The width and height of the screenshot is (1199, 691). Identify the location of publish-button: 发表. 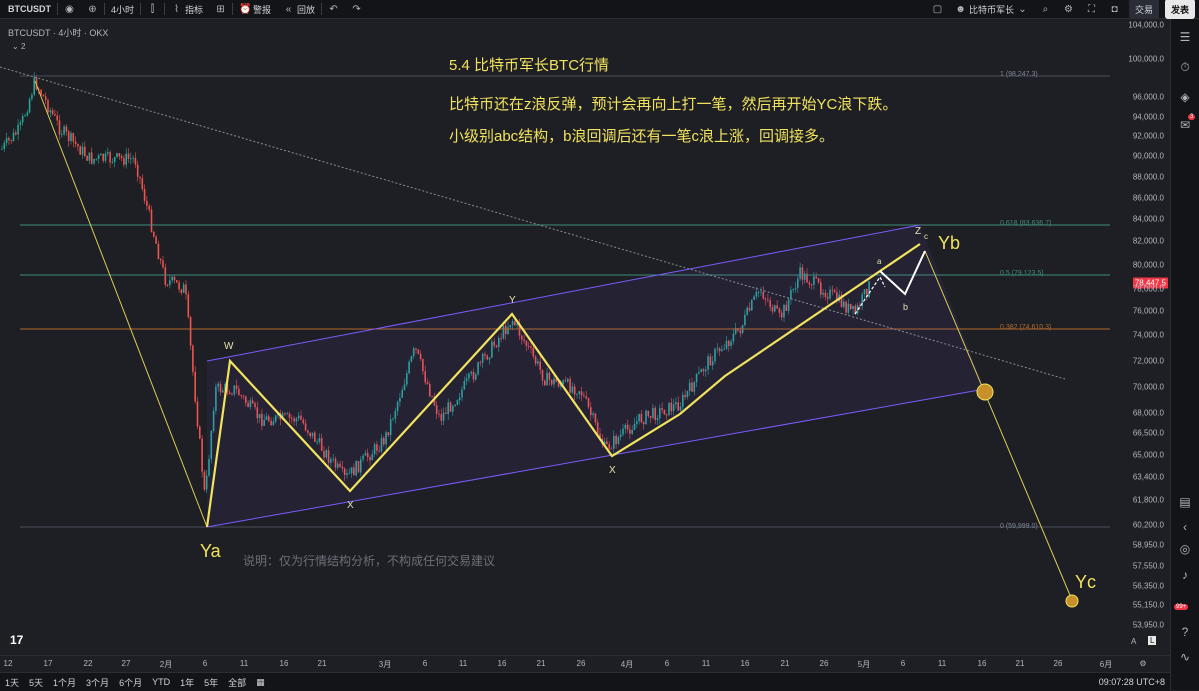
(1179, 9).